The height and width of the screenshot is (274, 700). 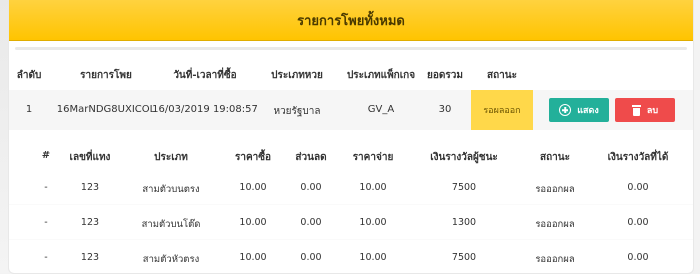 I want to click on total-amount: 30, so click(x=445, y=109).